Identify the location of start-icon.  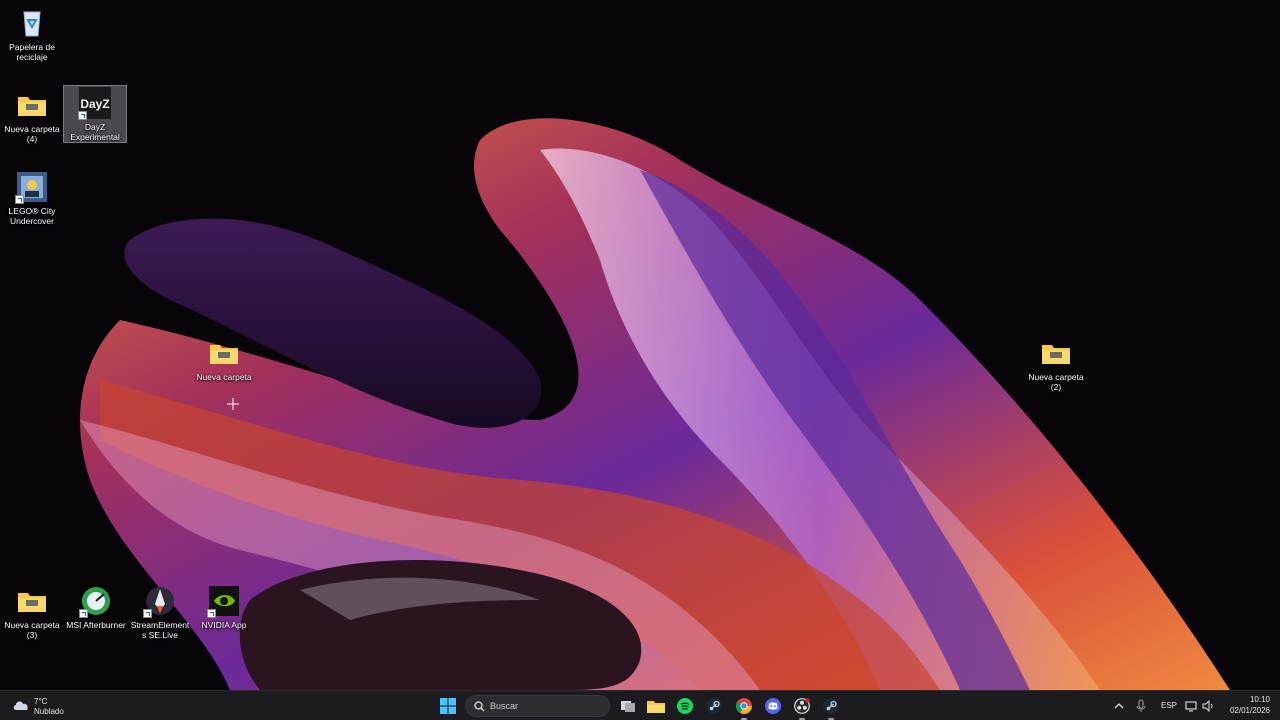
(448, 706).